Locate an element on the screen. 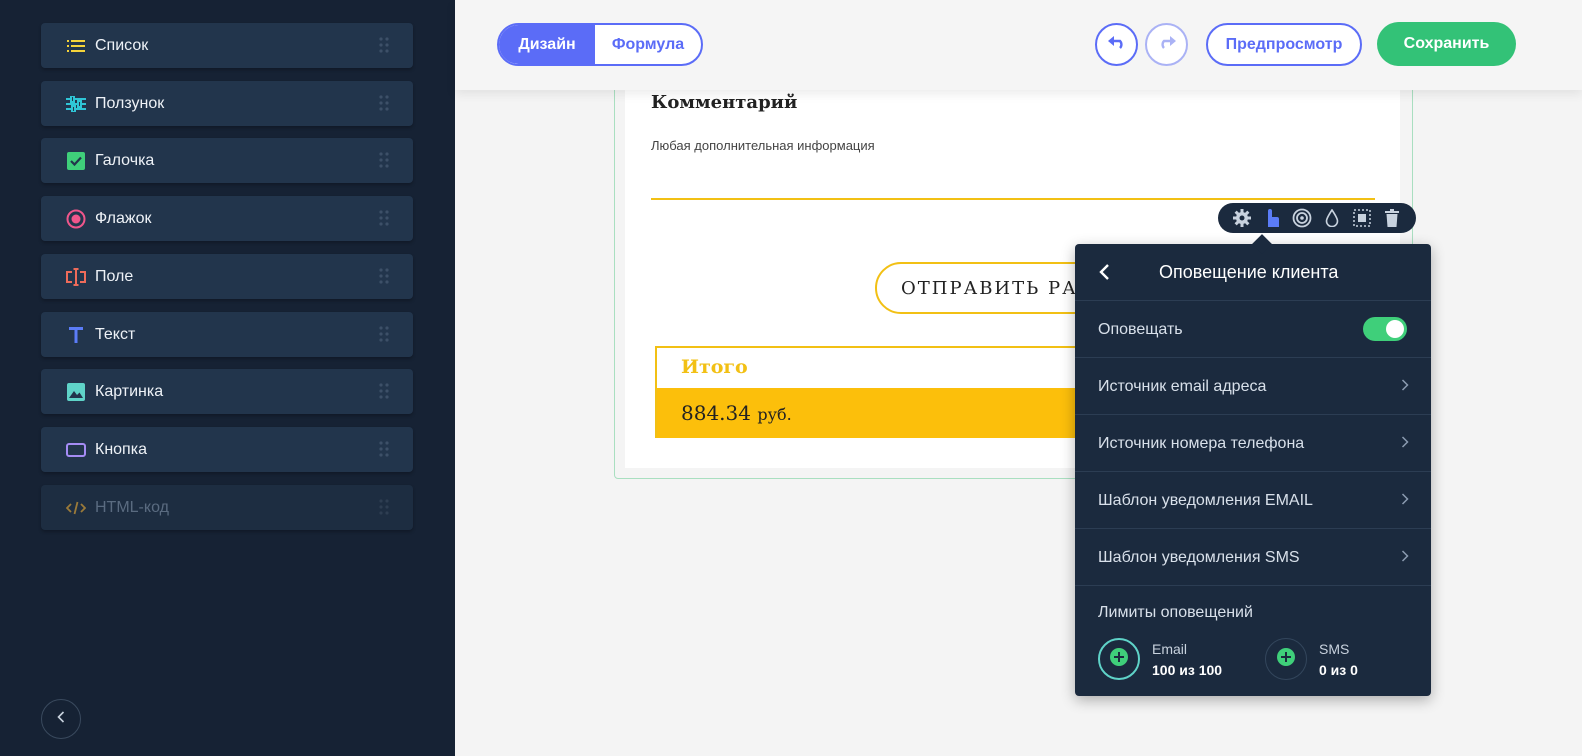  comment-field: Любая дополнительная информация is located at coordinates (763, 145).